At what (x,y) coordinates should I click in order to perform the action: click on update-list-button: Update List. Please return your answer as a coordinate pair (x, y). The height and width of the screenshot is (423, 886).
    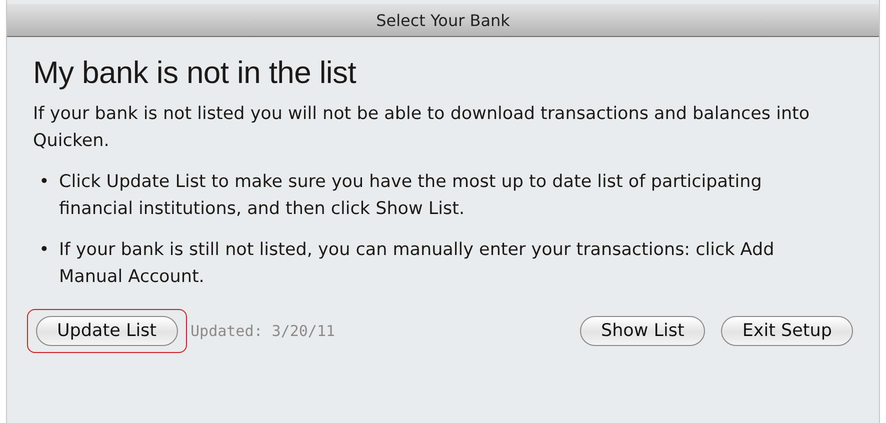
    Looking at the image, I should click on (107, 331).